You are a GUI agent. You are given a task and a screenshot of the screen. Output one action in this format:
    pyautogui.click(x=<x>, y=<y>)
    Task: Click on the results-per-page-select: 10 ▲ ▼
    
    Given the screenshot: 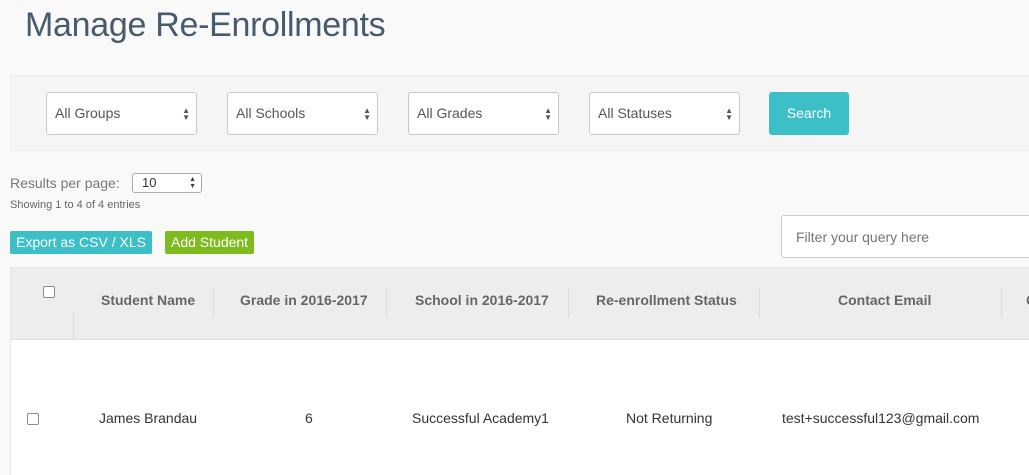 What is the action you would take?
    pyautogui.click(x=167, y=183)
    